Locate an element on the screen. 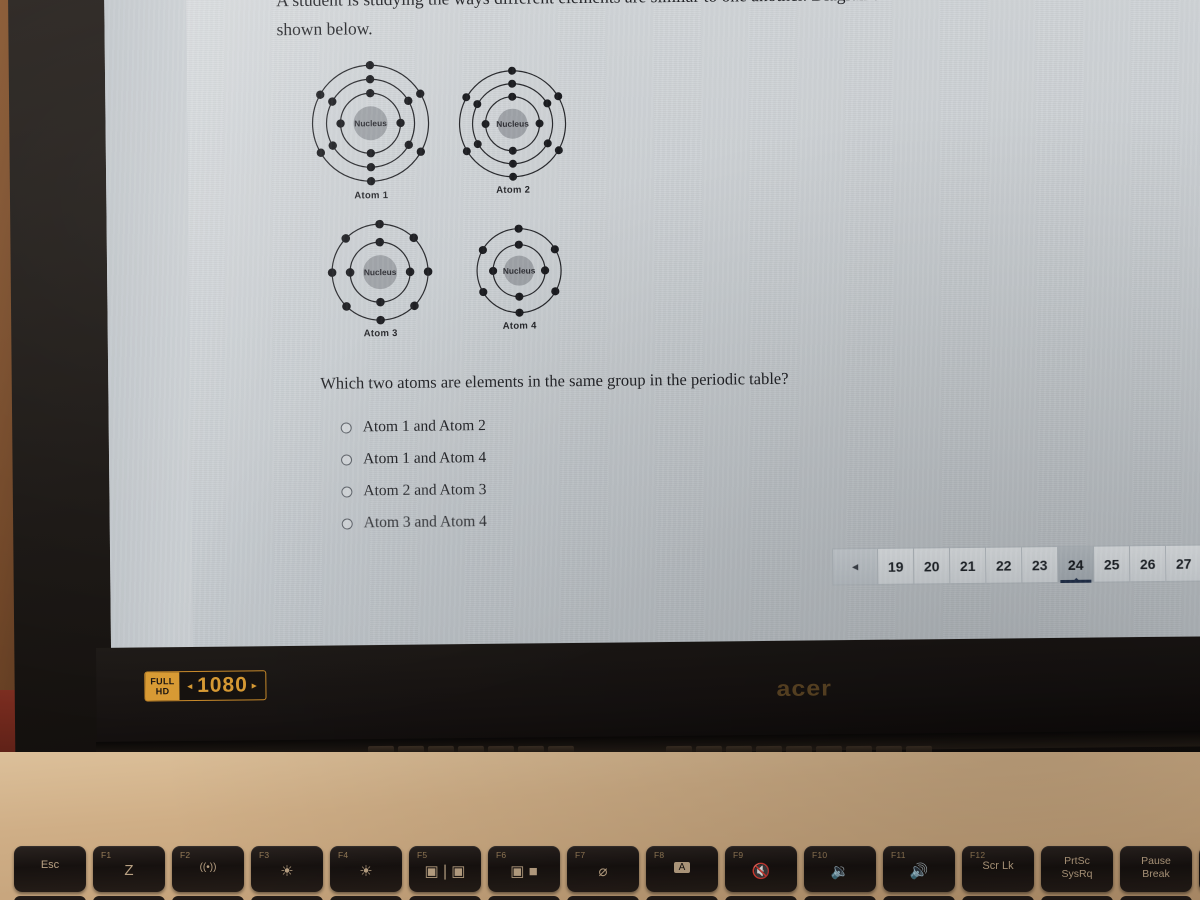 The image size is (1200, 900). f1-sleep-key: F1 Z is located at coordinates (129, 869).